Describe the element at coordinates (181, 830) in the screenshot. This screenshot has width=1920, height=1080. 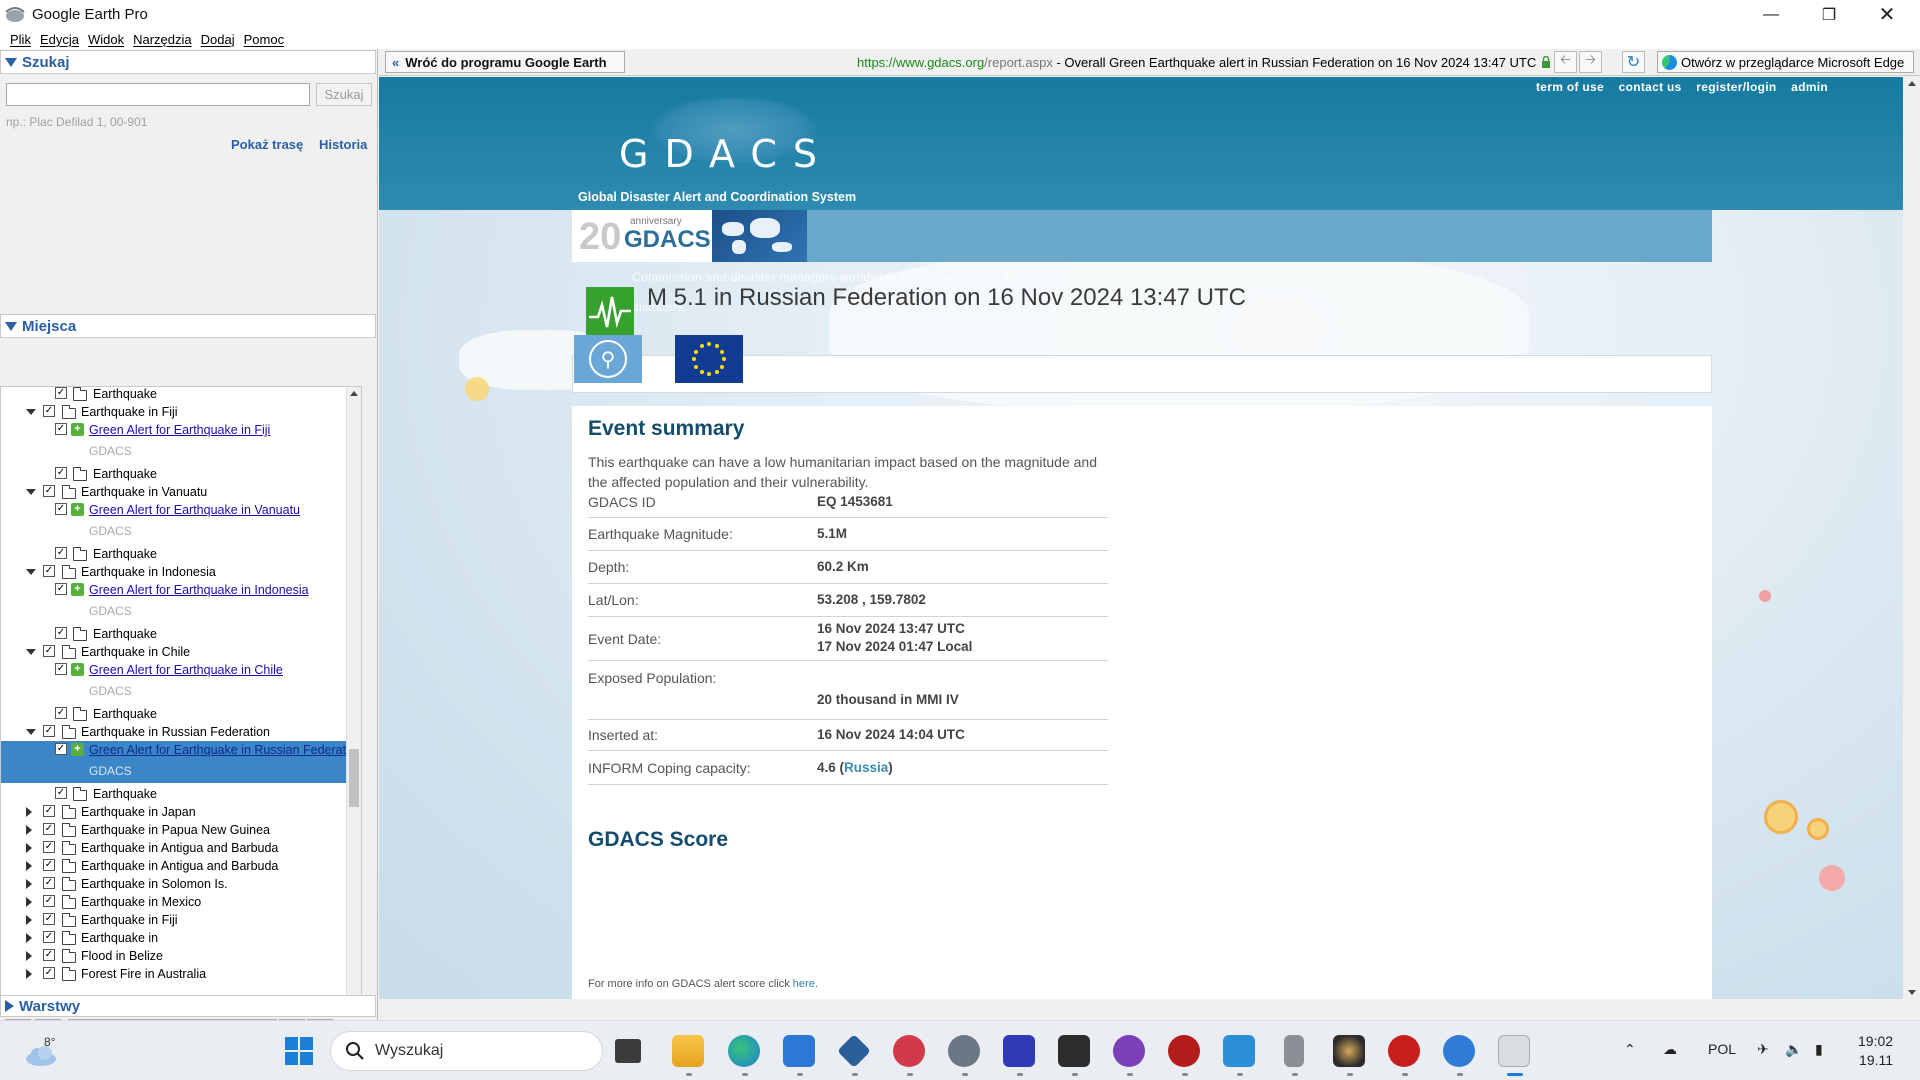
I see `tree-item: ✓ Earthquake in Papua New Guinea` at that location.